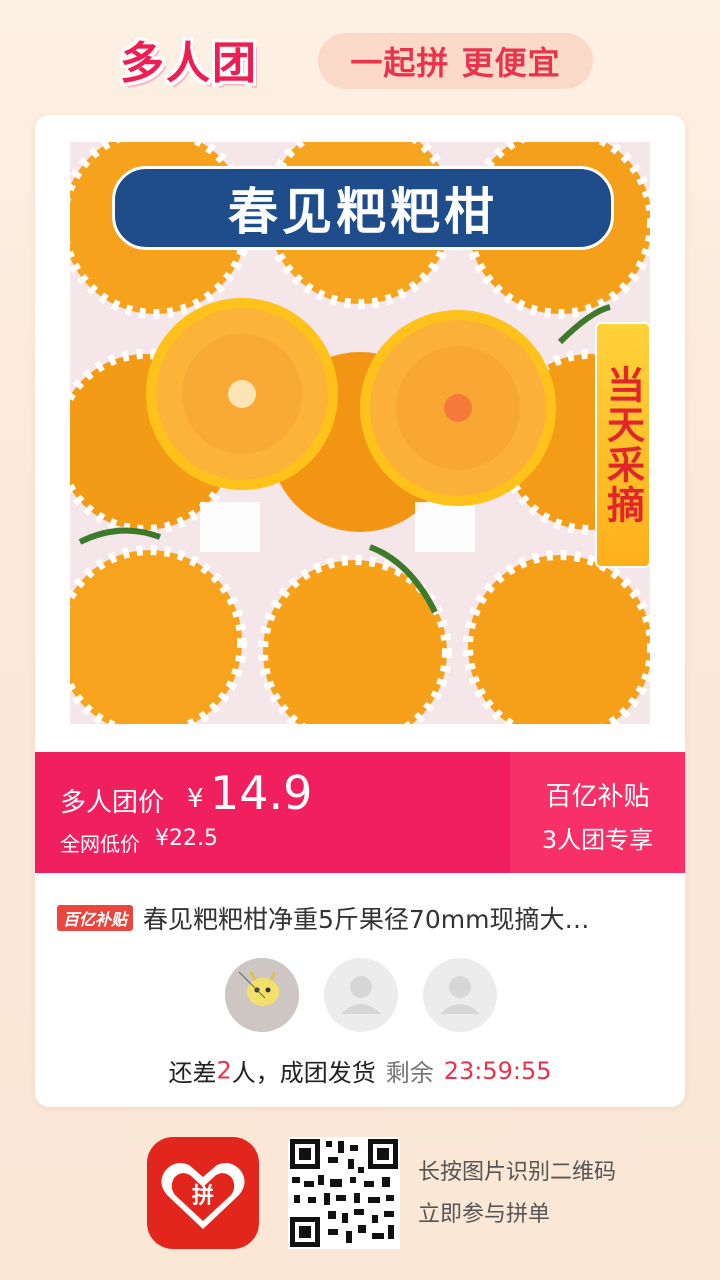 The image size is (720, 1280). I want to click on countdown-timer: 23:59:55, so click(497, 1070).